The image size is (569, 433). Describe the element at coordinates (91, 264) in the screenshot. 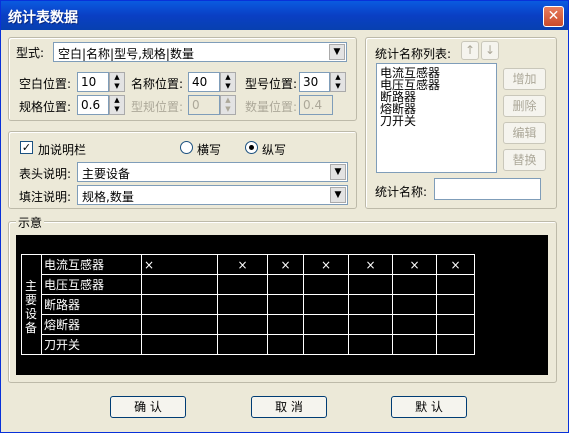

I see `table-cell: 电流互感器` at that location.